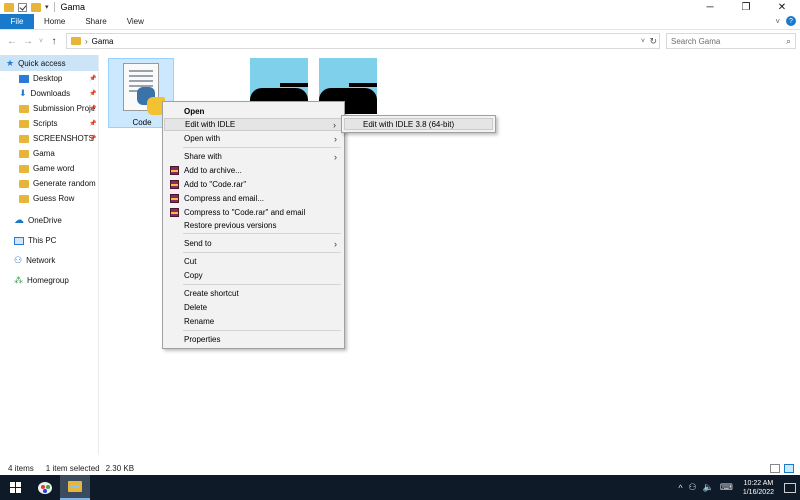 The width and height of the screenshot is (800, 500). Describe the element at coordinates (777, 21) in the screenshot. I see `expand-ribbon-icon: ˅` at that location.